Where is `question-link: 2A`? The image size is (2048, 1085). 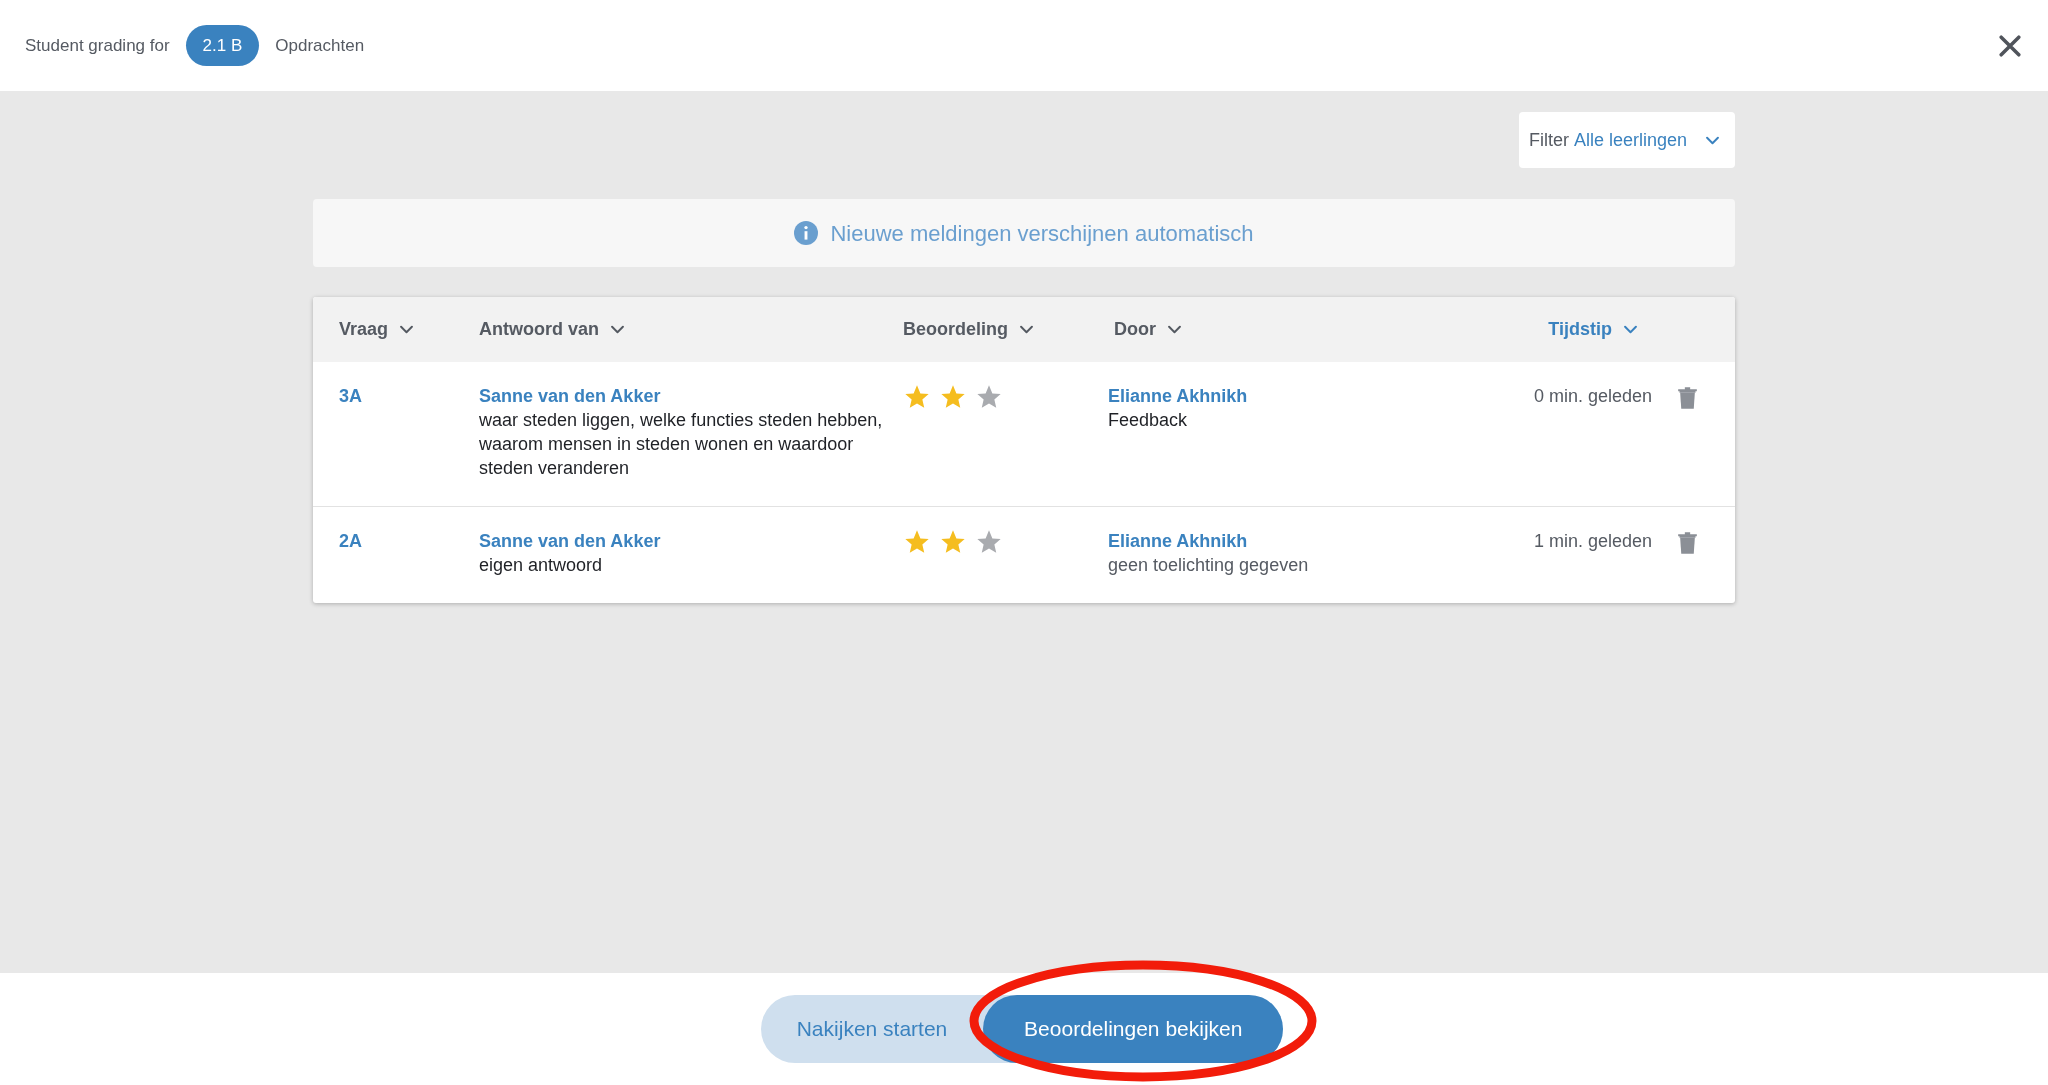
question-link: 2A is located at coordinates (409, 541).